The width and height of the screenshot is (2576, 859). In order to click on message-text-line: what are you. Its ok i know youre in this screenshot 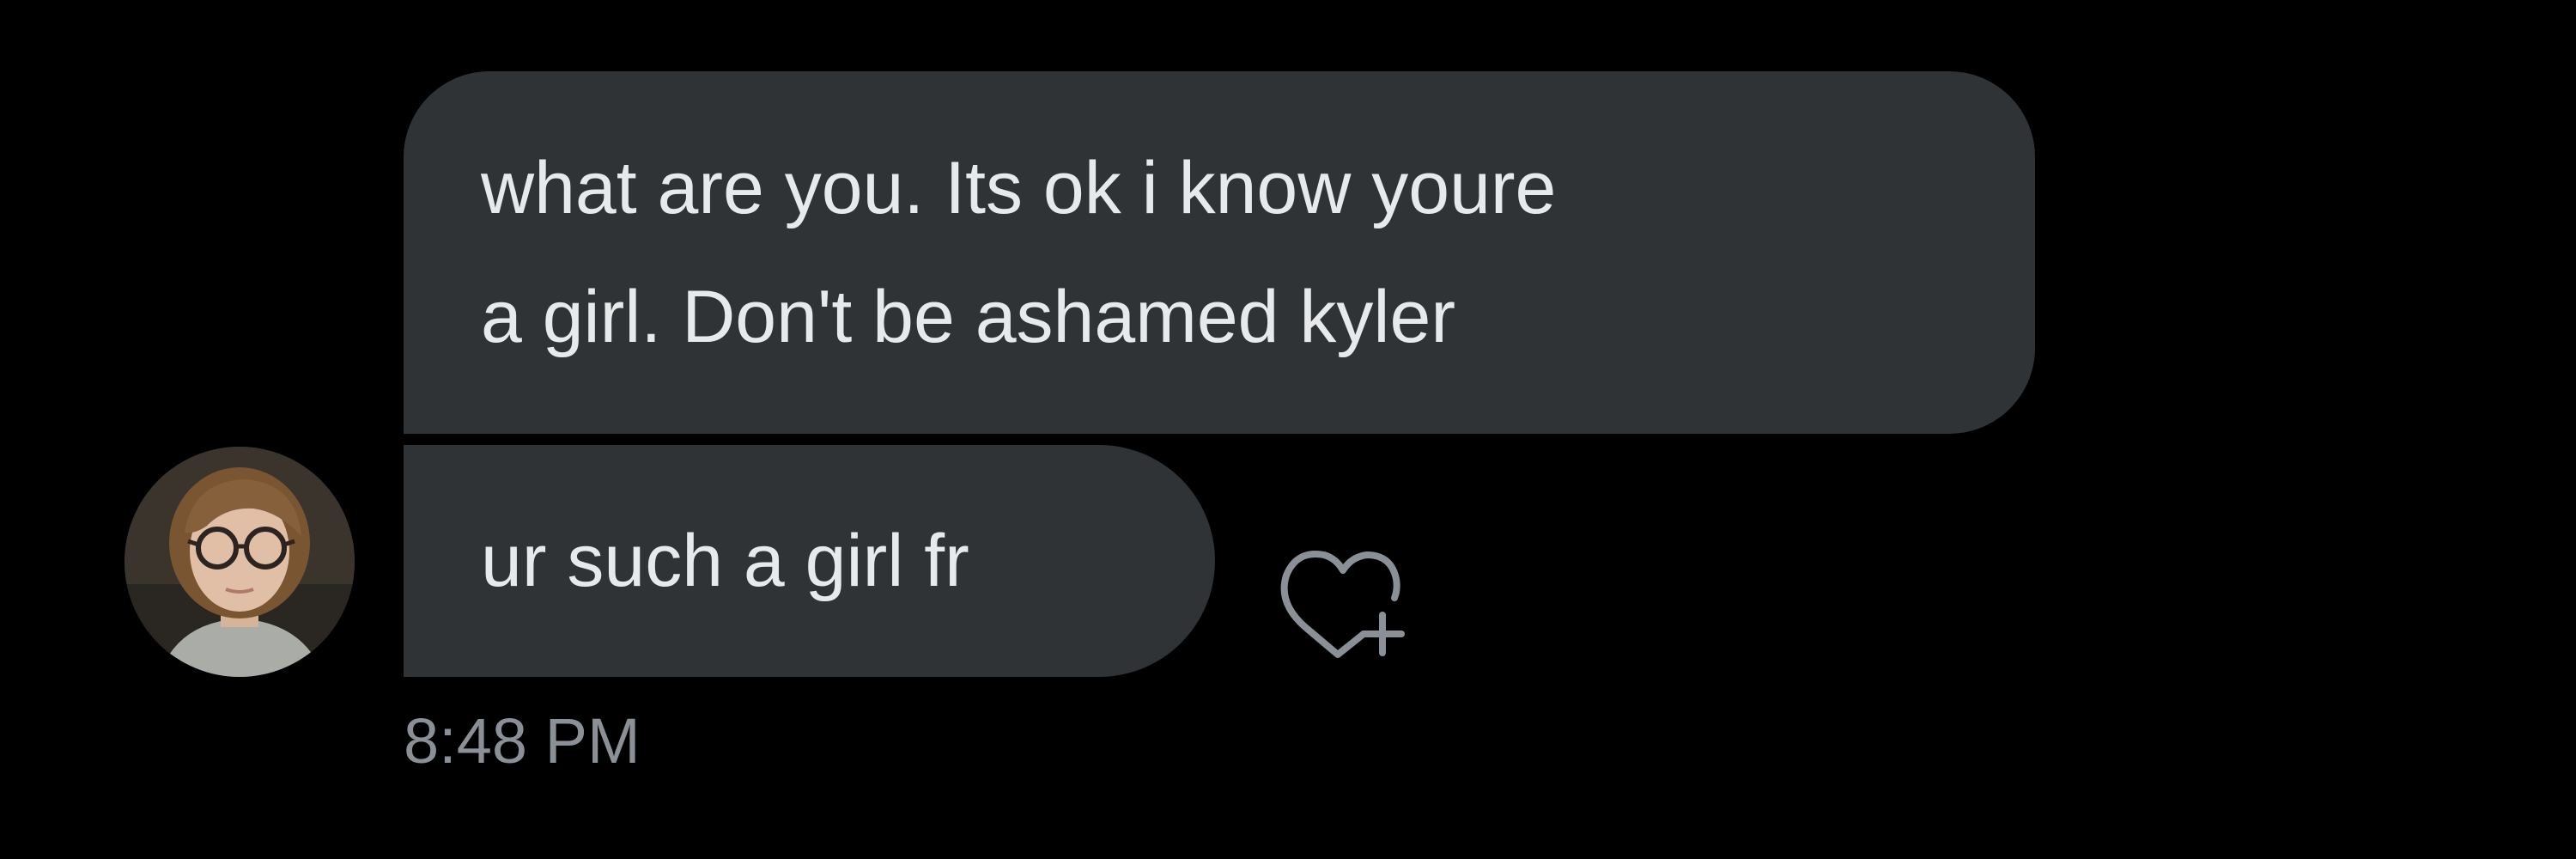, I will do `click(1019, 188)`.